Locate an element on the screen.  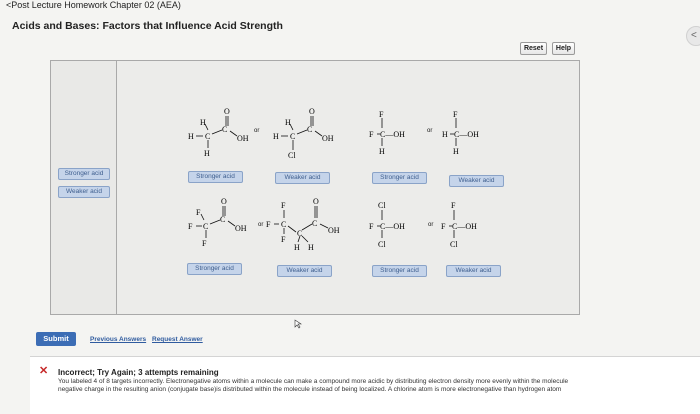
molecule-acetic-acid: O H C H C OH H is located at coordinates (215, 138).